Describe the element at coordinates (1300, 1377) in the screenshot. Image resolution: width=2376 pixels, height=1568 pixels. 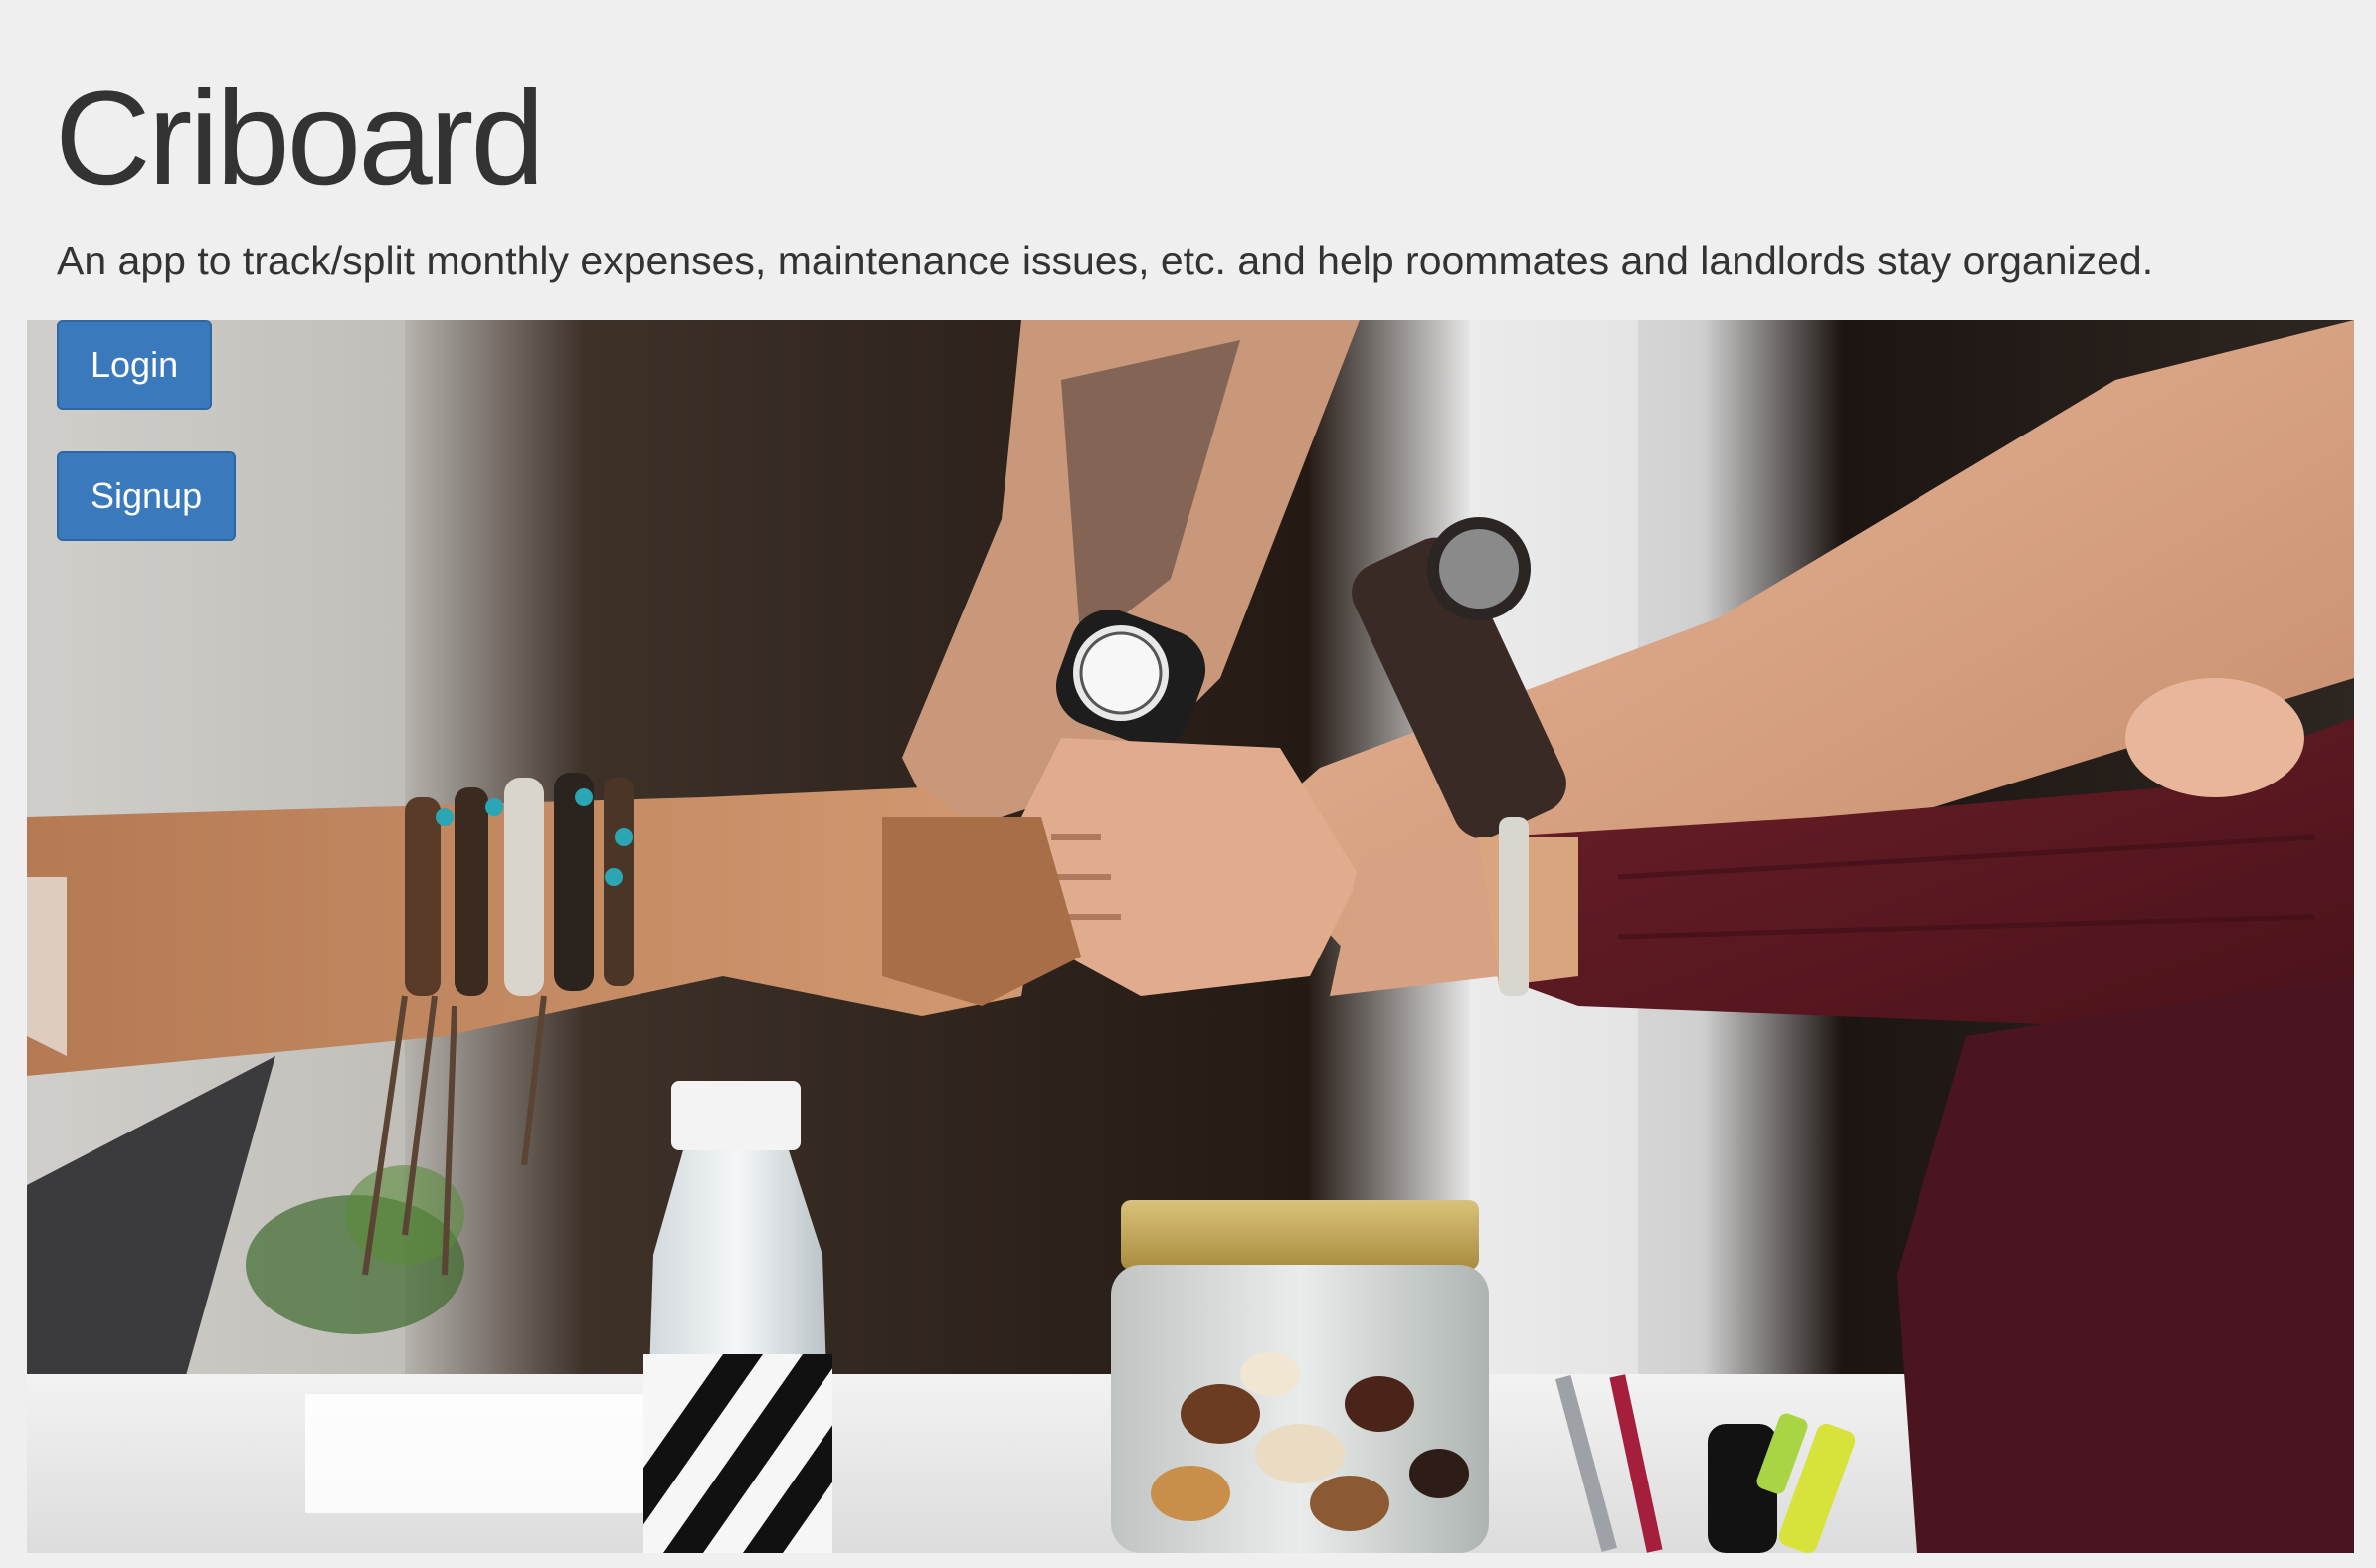
I see `nut-jar` at that location.